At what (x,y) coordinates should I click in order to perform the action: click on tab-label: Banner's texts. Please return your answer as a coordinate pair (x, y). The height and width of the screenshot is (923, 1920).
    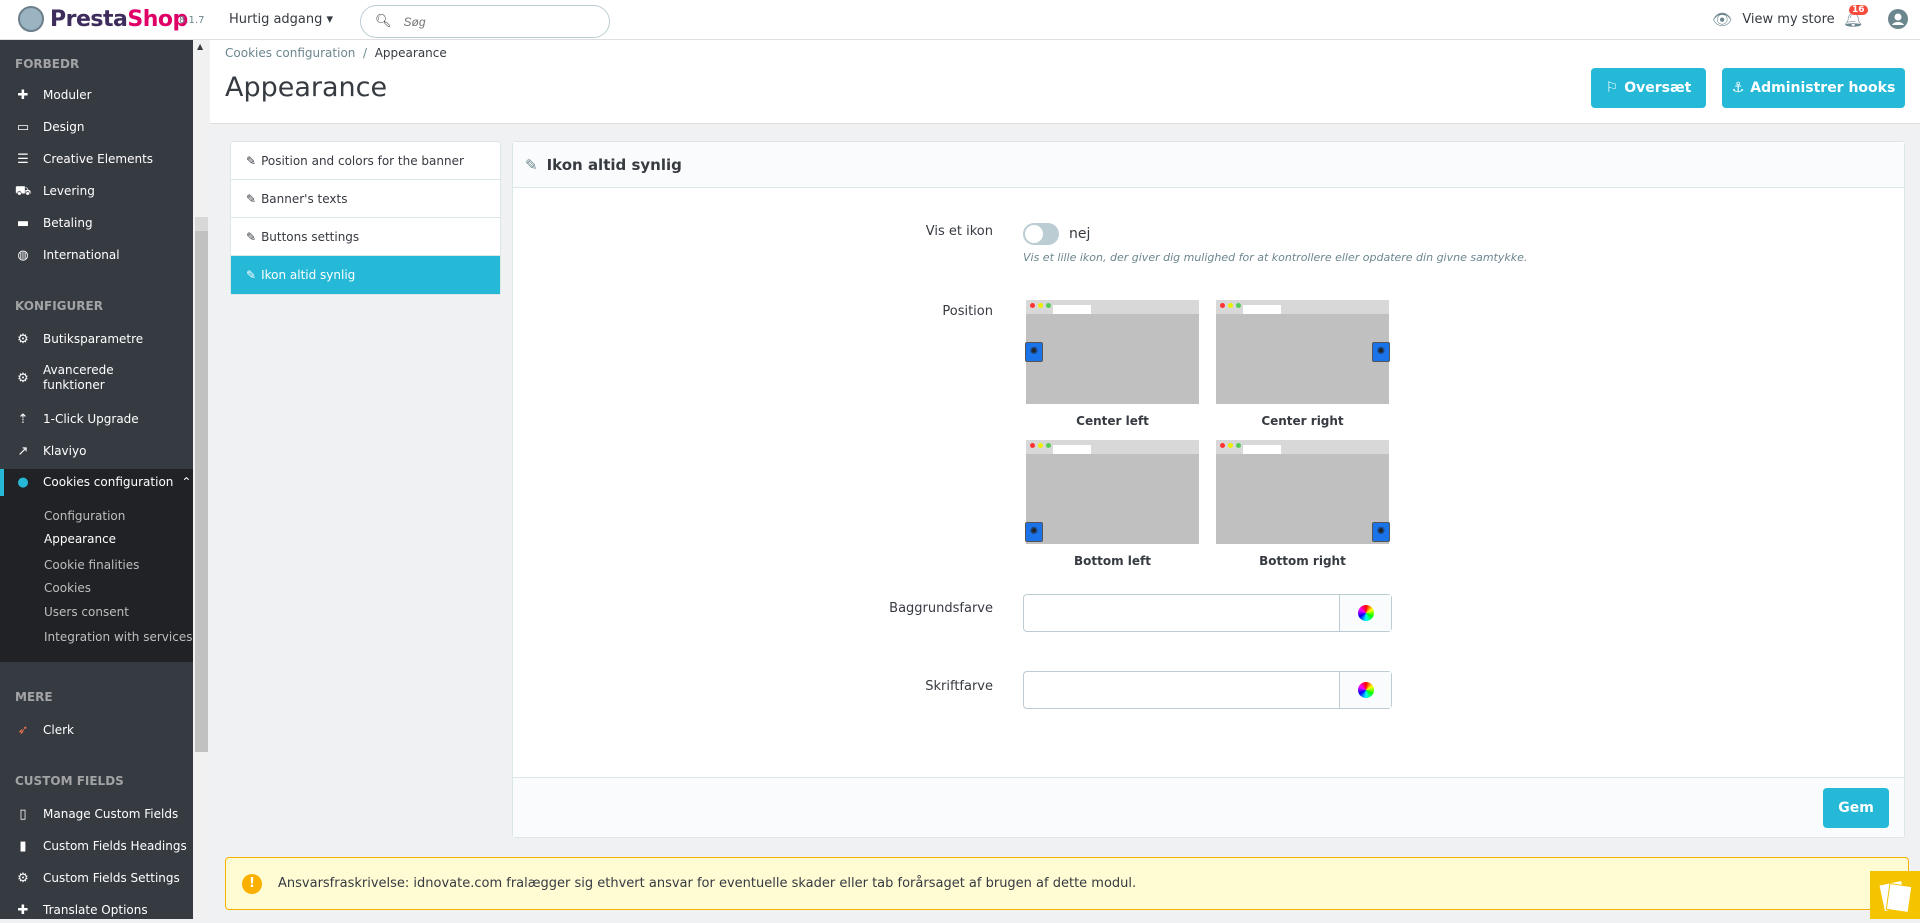
    Looking at the image, I should click on (304, 198).